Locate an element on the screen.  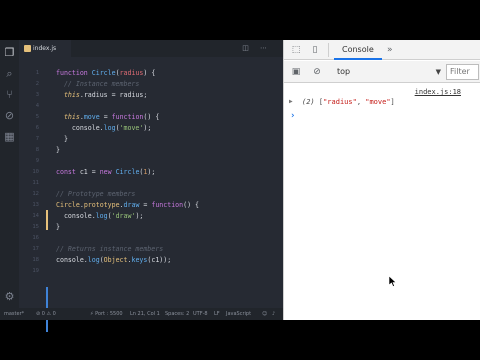
context-selector: top ▼ is located at coordinates (389, 72).